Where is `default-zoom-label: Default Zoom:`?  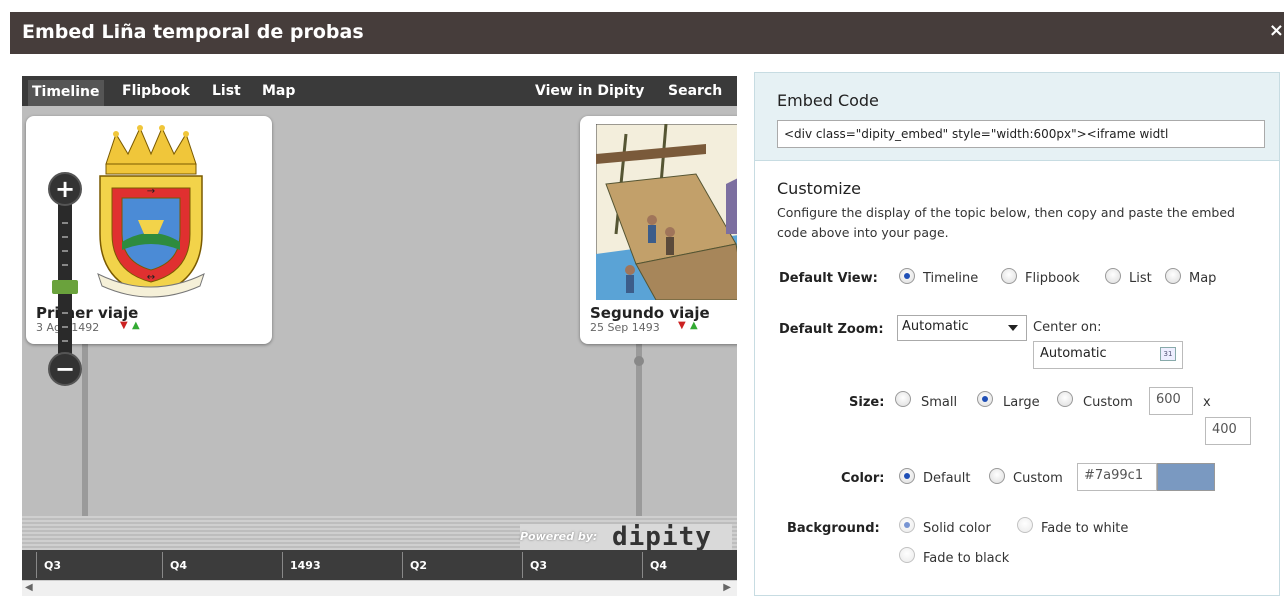
default-zoom-label: Default Zoom: is located at coordinates (831, 329).